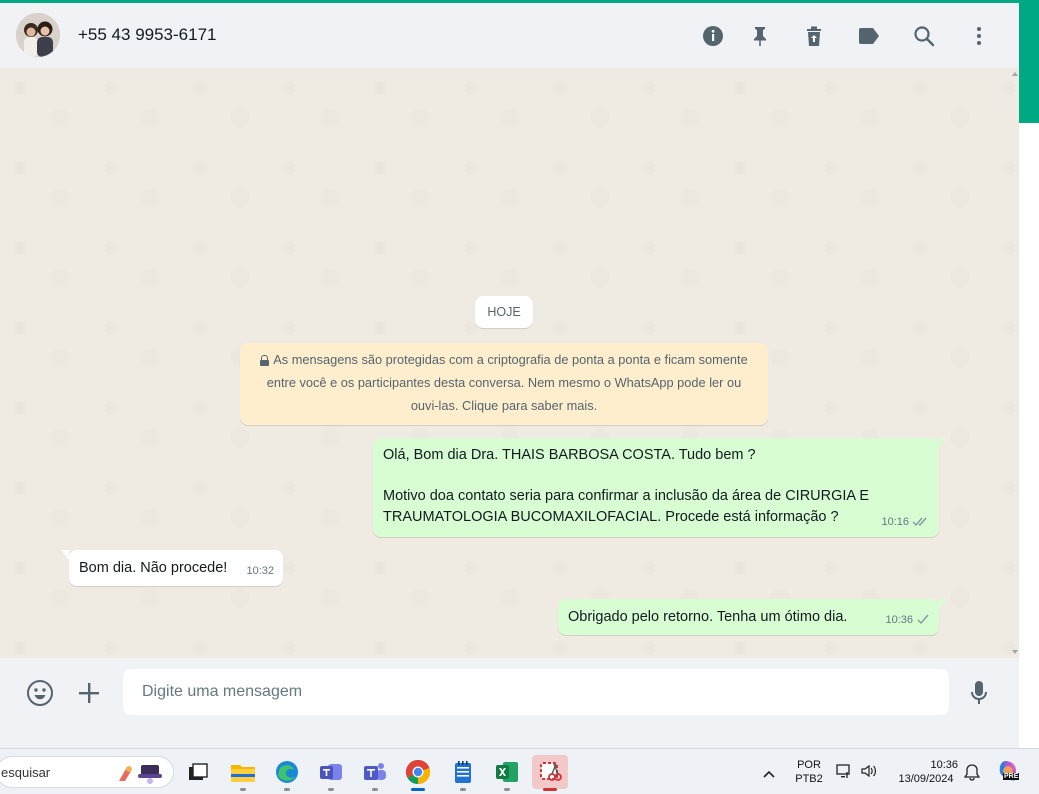  What do you see at coordinates (1015, 74) in the screenshot?
I see `scroll-up-arrow` at bounding box center [1015, 74].